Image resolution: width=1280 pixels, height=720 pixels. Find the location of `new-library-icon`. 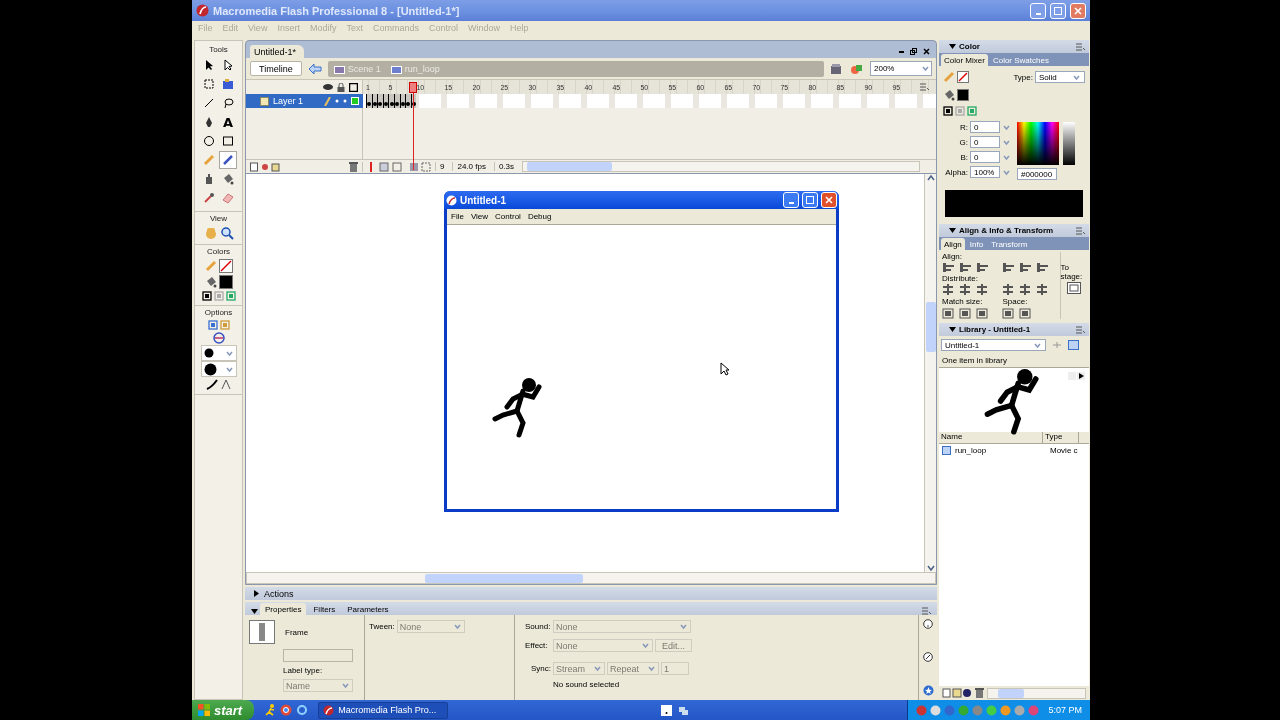

new-library-icon is located at coordinates (1073, 345).